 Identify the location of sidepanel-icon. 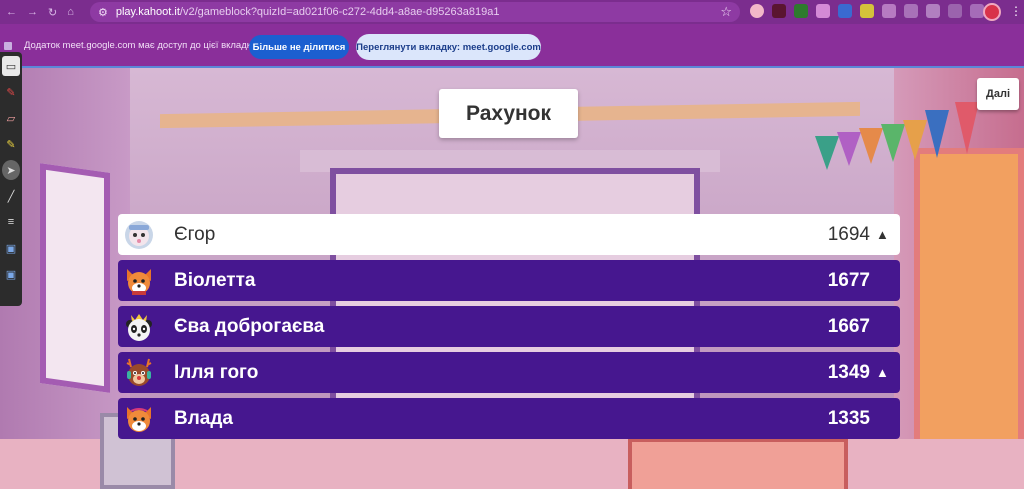
(977, 11).